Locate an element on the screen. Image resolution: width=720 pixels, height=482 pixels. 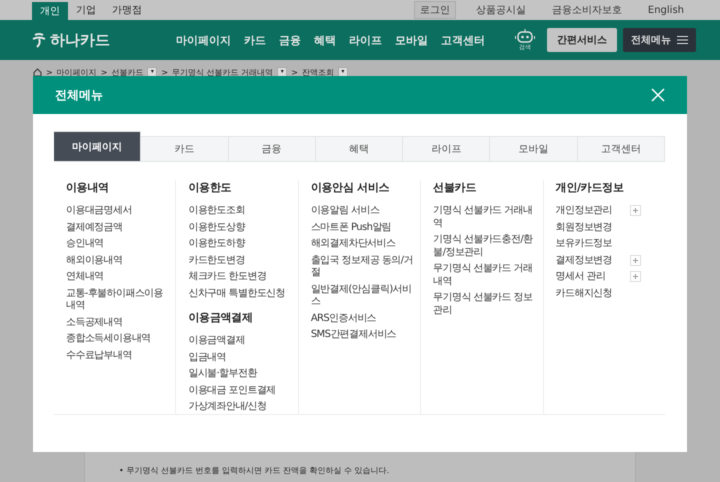
menu-link: 소득공제내역 is located at coordinates (94, 322).